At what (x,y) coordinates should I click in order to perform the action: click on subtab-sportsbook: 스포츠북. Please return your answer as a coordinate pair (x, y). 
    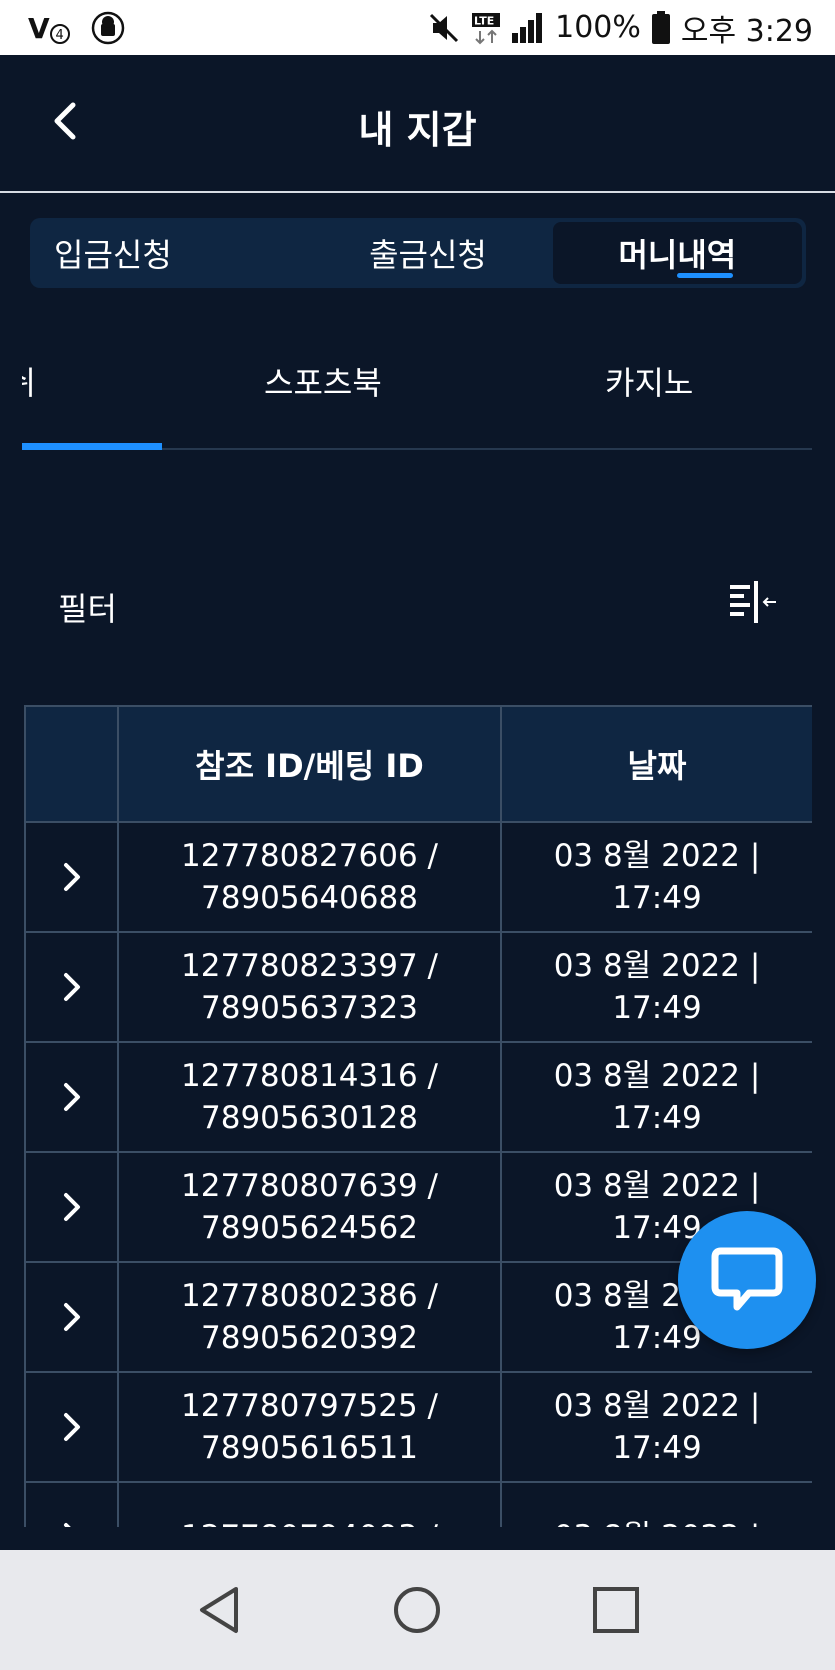
    Looking at the image, I should click on (323, 381).